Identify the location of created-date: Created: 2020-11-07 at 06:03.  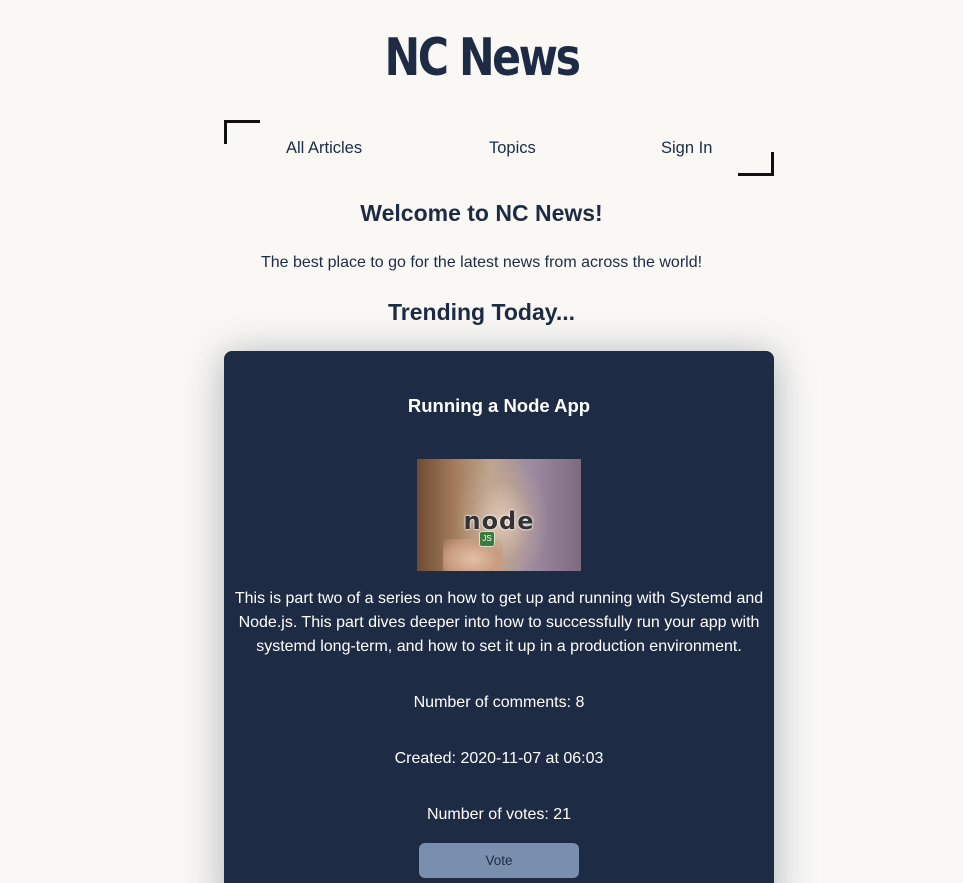
(499, 758).